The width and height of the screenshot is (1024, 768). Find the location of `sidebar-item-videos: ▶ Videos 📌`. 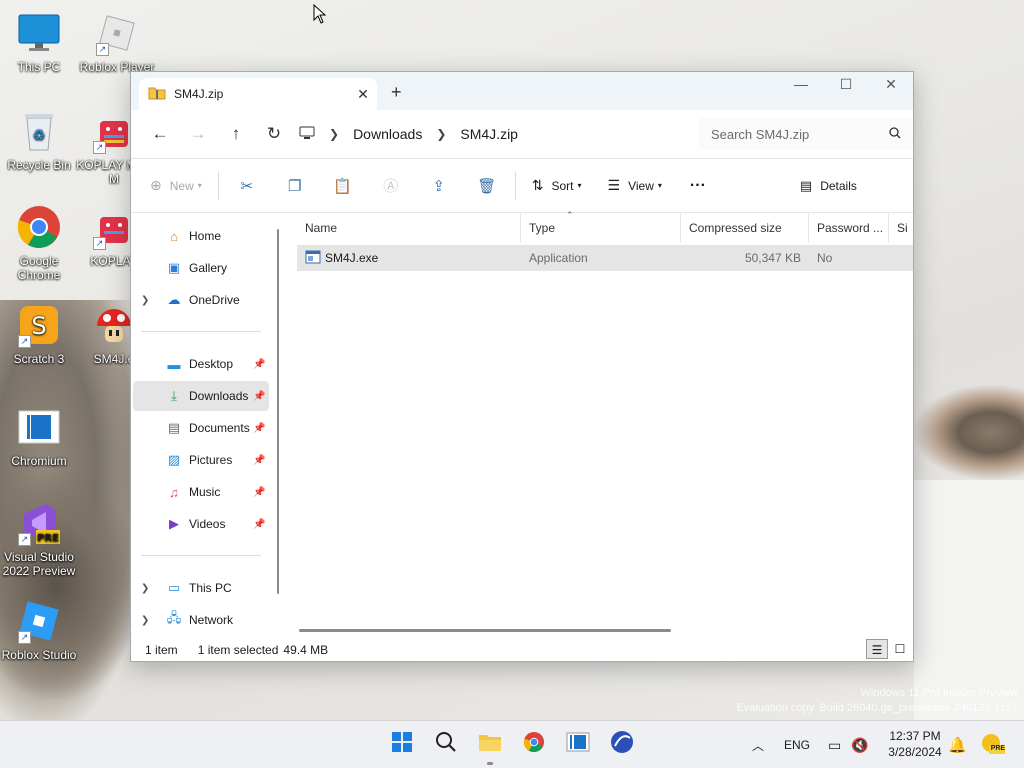

sidebar-item-videos: ▶ Videos 📌 is located at coordinates (201, 524).